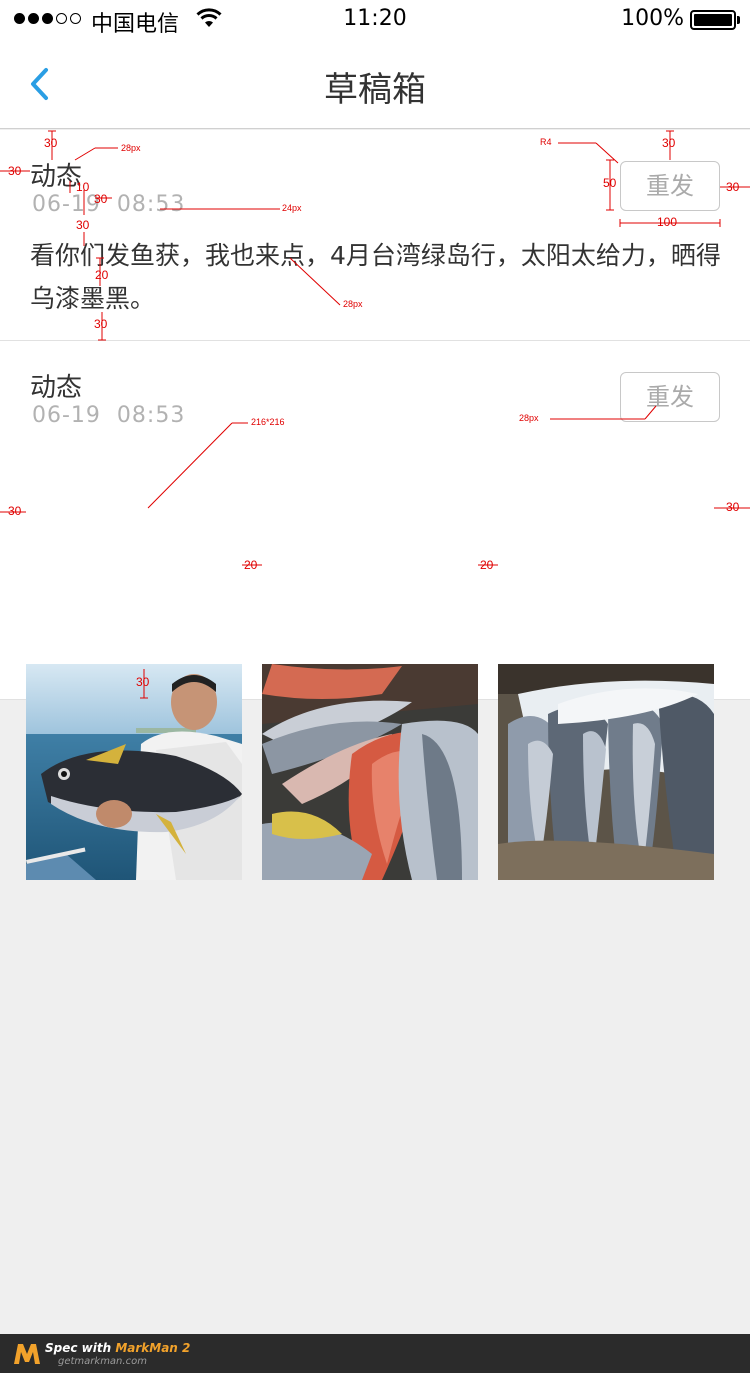  What do you see at coordinates (153, 1348) in the screenshot?
I see `footer-brand-name: MarkMan 2` at bounding box center [153, 1348].